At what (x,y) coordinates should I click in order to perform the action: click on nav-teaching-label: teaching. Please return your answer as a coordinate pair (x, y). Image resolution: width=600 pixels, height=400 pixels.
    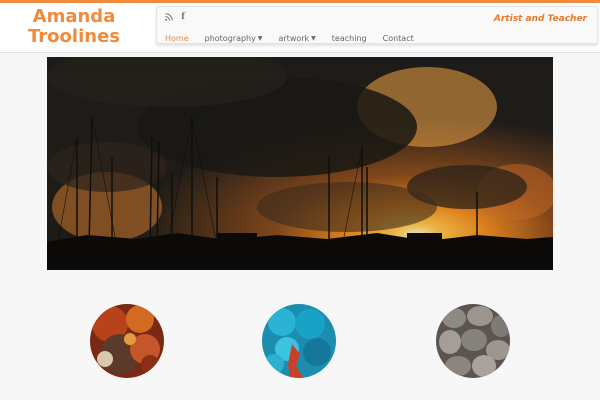
    Looking at the image, I should click on (349, 38).